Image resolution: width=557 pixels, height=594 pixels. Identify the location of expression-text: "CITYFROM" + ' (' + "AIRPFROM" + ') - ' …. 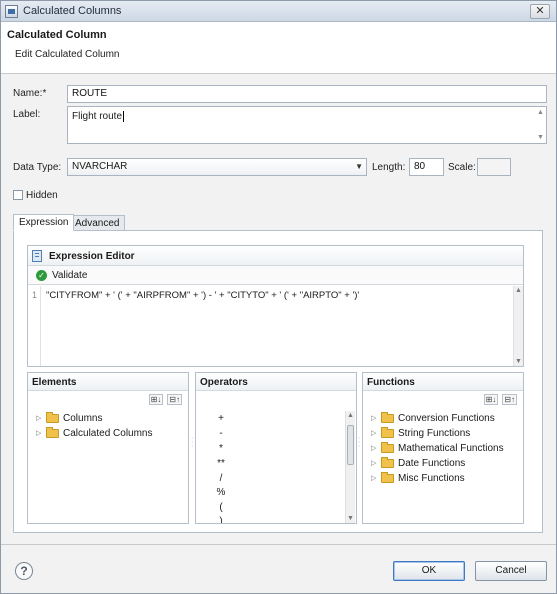
(203, 295).